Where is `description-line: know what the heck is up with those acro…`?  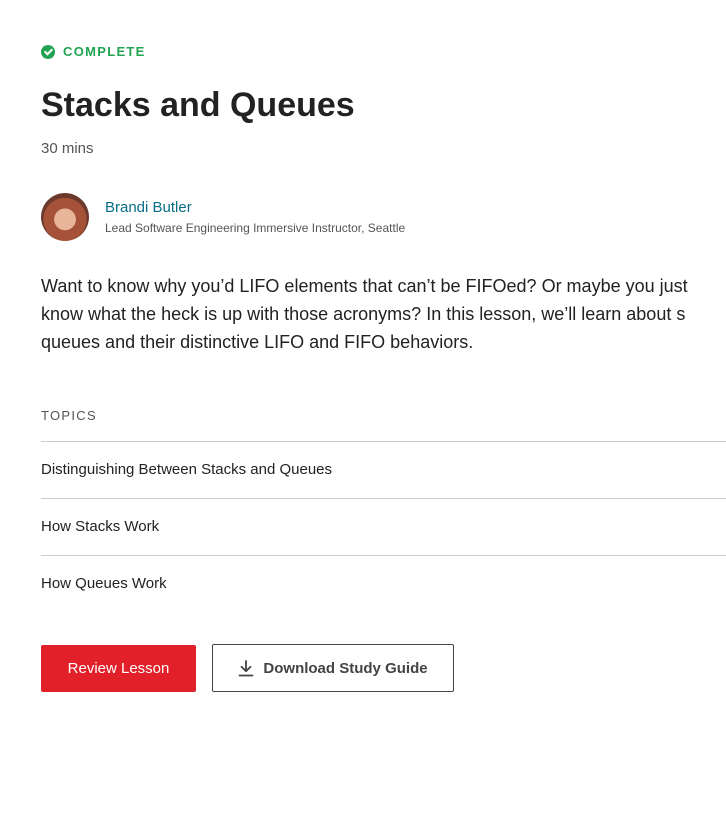 description-line: know what the heck is up with those acro… is located at coordinates (363, 314).